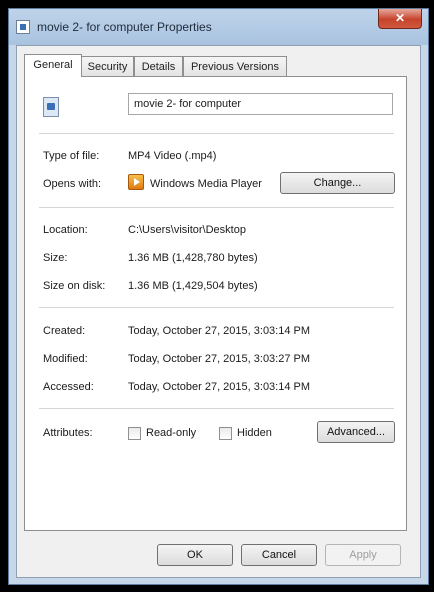 The height and width of the screenshot is (592, 434). What do you see at coordinates (260, 104) in the screenshot?
I see `file-name-input: movie 2- for computer` at bounding box center [260, 104].